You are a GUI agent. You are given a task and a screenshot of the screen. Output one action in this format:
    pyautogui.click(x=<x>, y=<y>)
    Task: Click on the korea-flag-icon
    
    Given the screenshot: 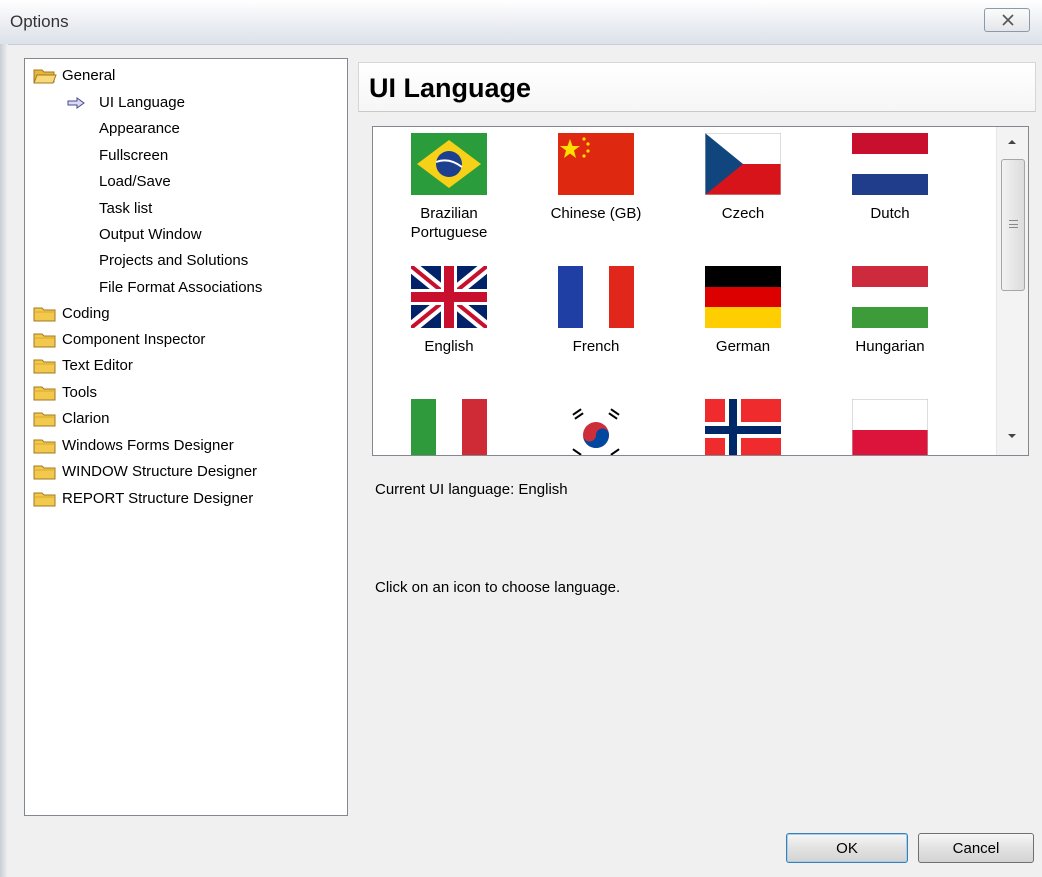 What is the action you would take?
    pyautogui.click(x=596, y=427)
    